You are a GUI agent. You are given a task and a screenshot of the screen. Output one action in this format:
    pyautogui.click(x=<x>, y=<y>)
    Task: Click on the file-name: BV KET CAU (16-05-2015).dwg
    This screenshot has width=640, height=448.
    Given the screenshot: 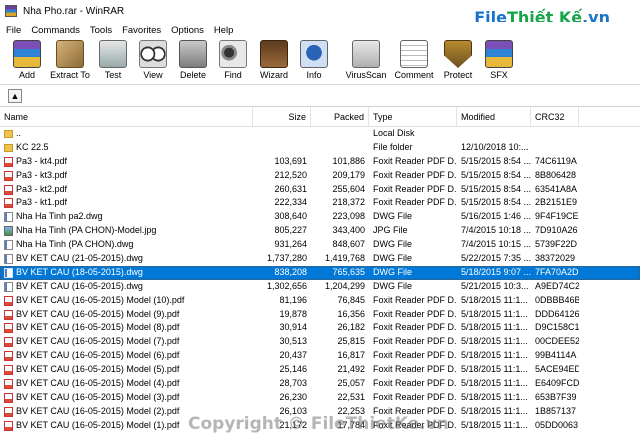 What is the action you would take?
    pyautogui.click(x=79, y=285)
    